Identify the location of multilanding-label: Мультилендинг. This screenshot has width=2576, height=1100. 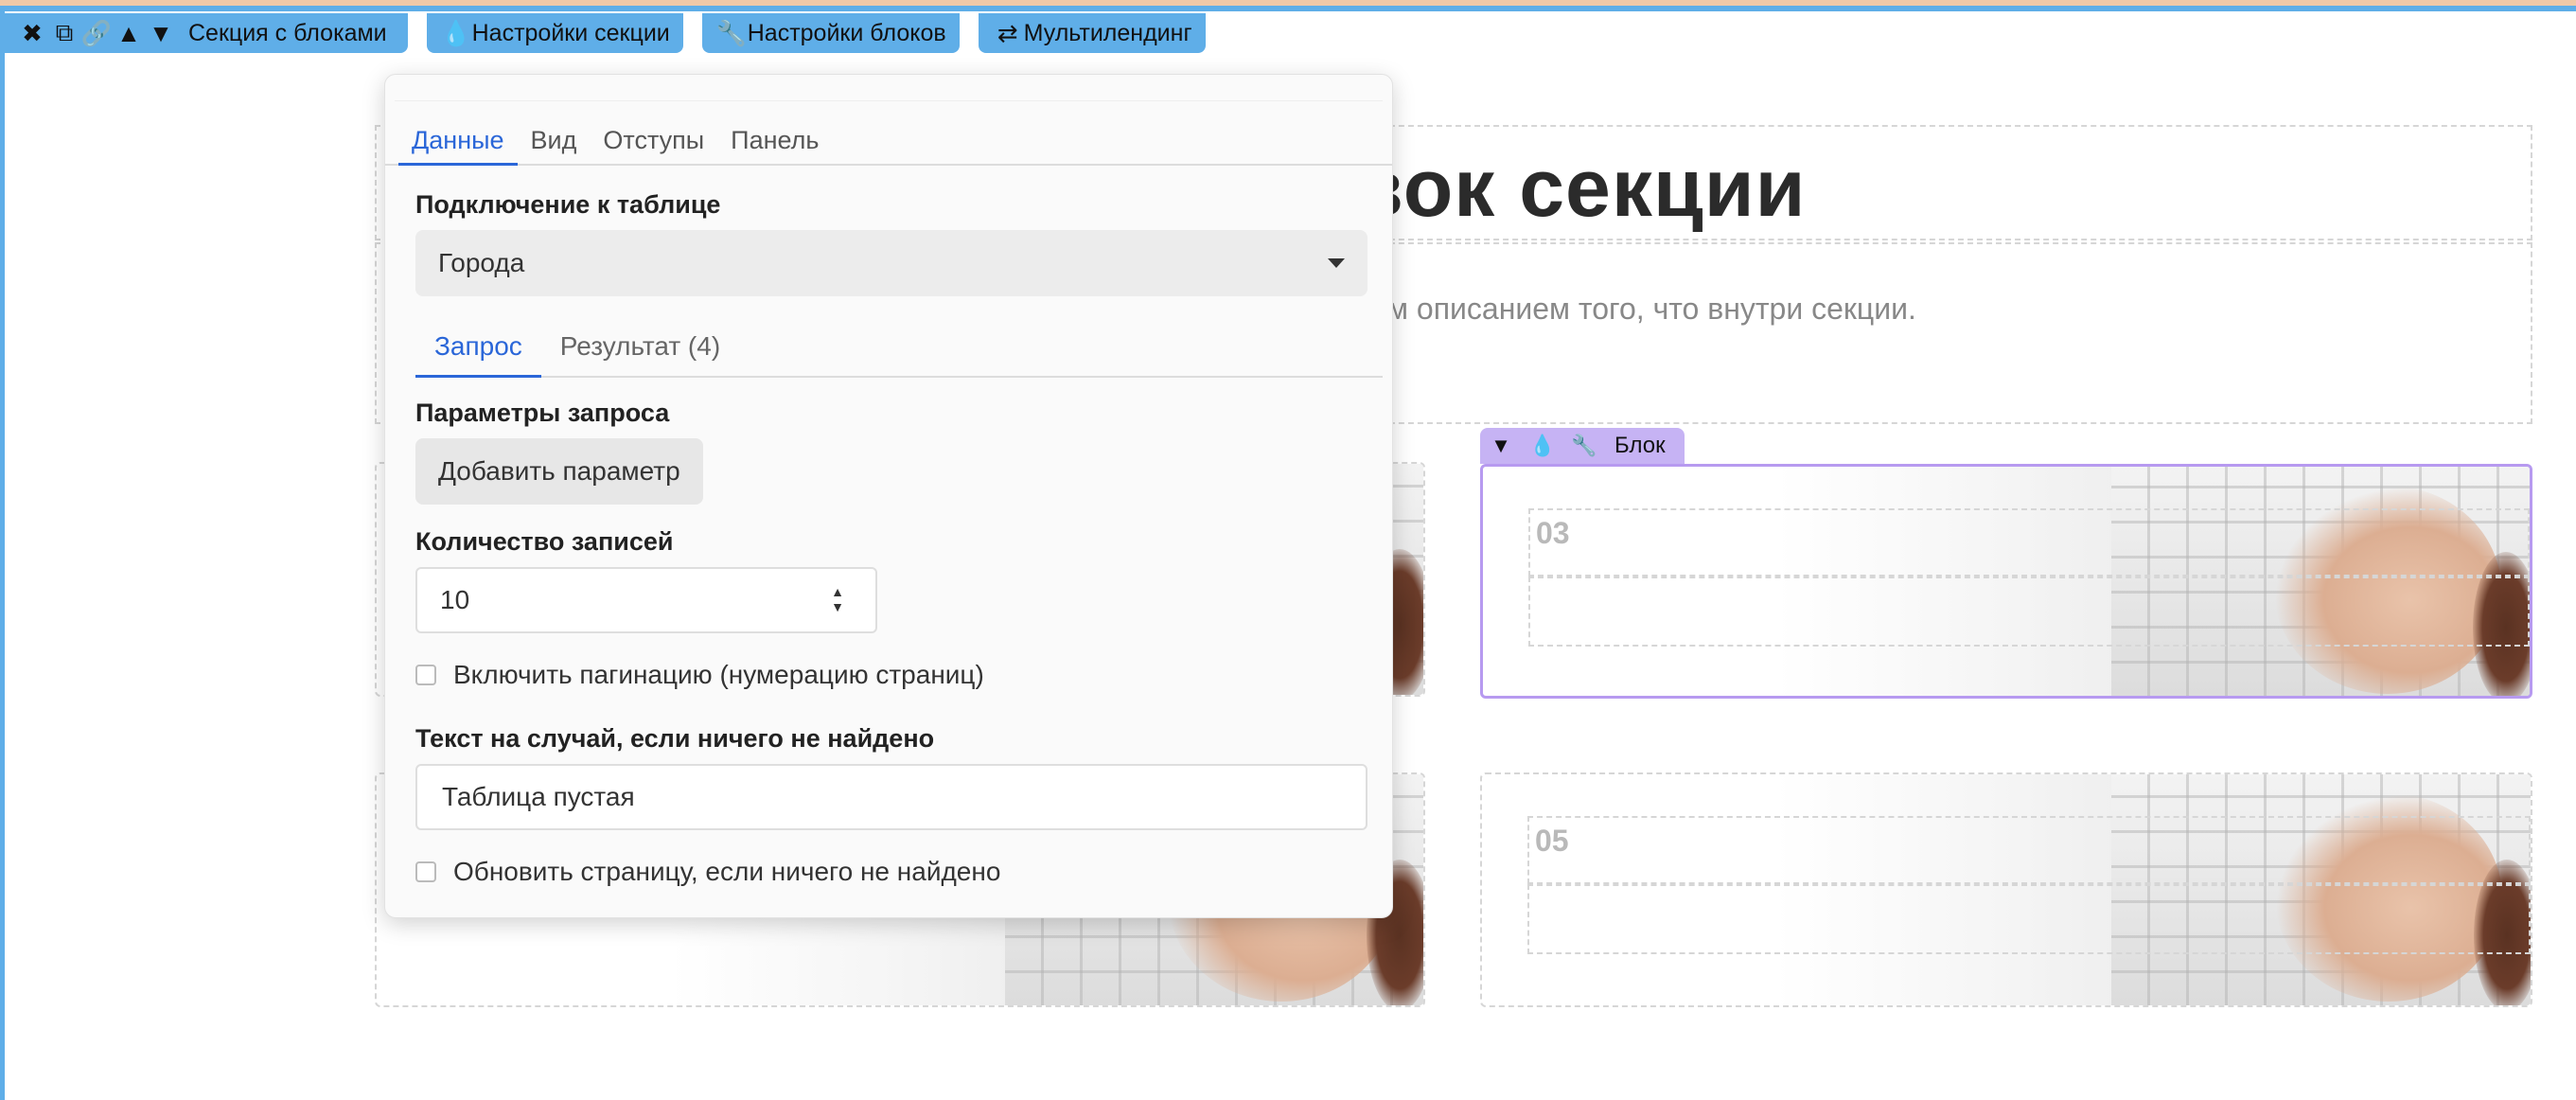
(1107, 33).